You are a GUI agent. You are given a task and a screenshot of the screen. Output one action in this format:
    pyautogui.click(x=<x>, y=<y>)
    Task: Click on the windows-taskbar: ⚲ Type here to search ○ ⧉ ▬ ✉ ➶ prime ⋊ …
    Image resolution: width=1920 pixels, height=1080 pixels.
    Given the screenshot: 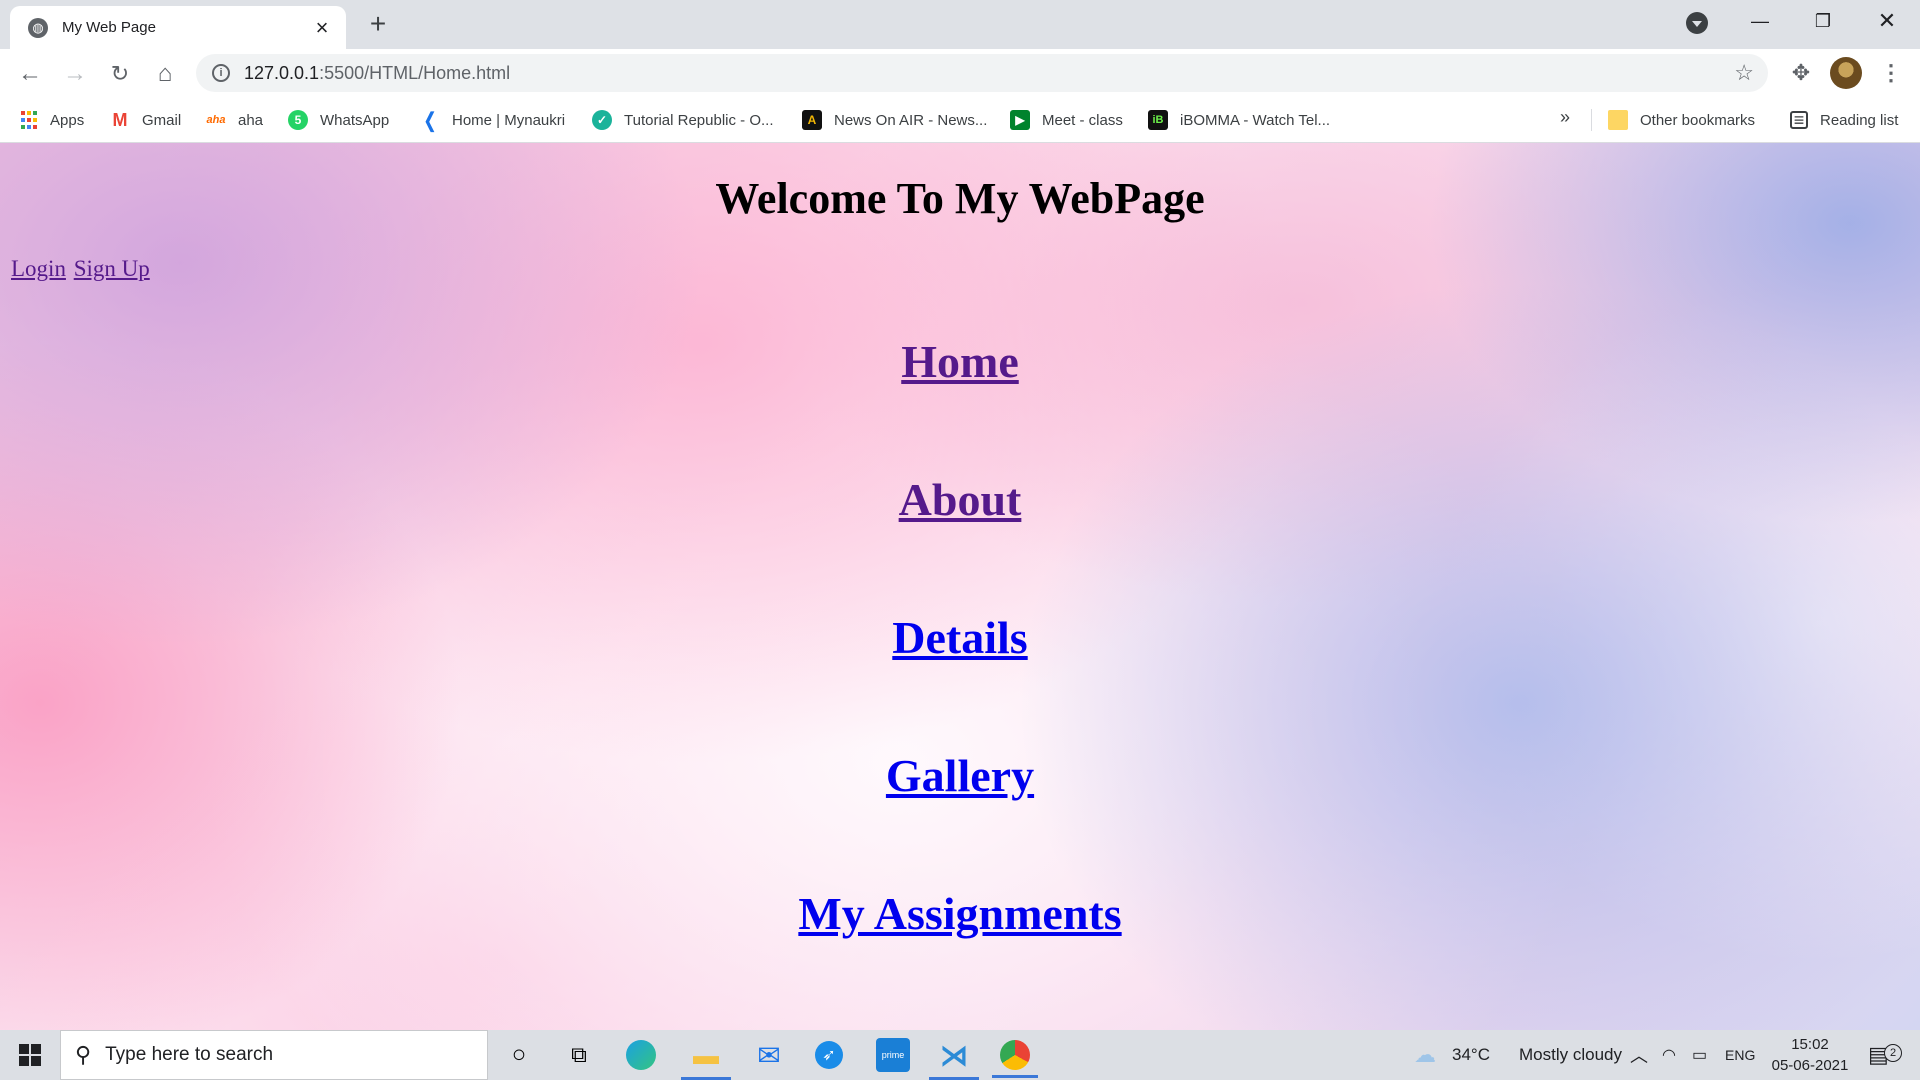 What is the action you would take?
    pyautogui.click(x=960, y=1055)
    